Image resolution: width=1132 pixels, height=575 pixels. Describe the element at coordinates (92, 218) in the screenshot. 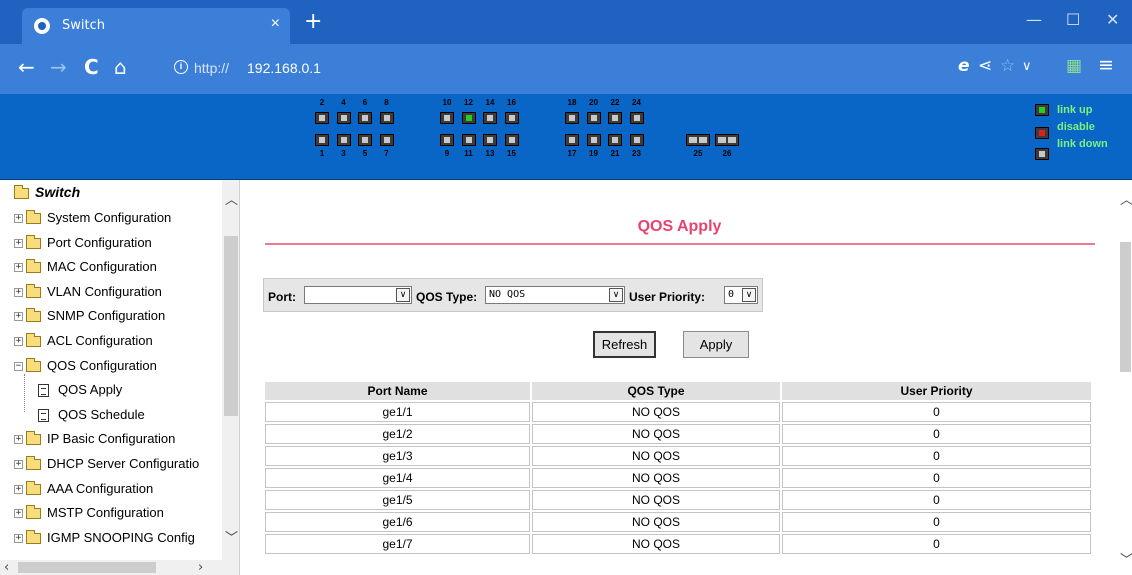

I see `sidebar-item: + System Configuration` at that location.